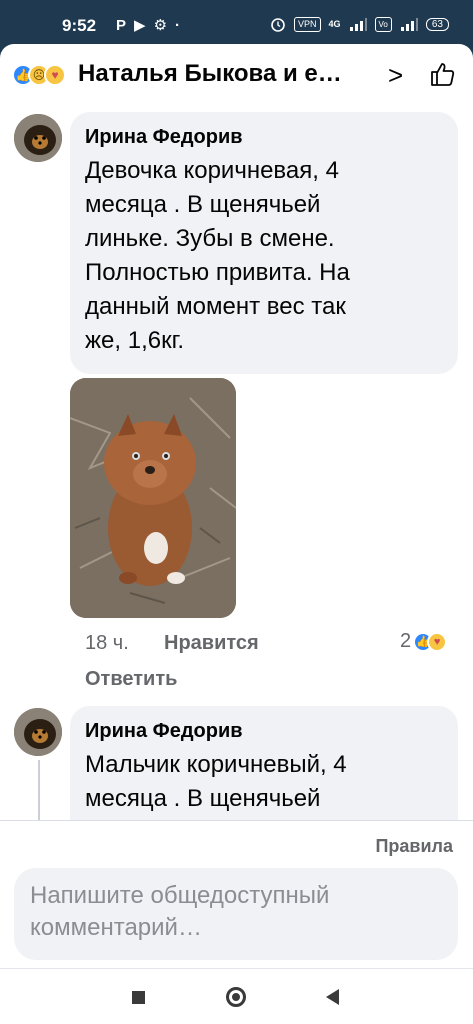 Image resolution: width=473 pixels, height=1024 pixels. I want to click on like-button-icon, so click(442, 74).